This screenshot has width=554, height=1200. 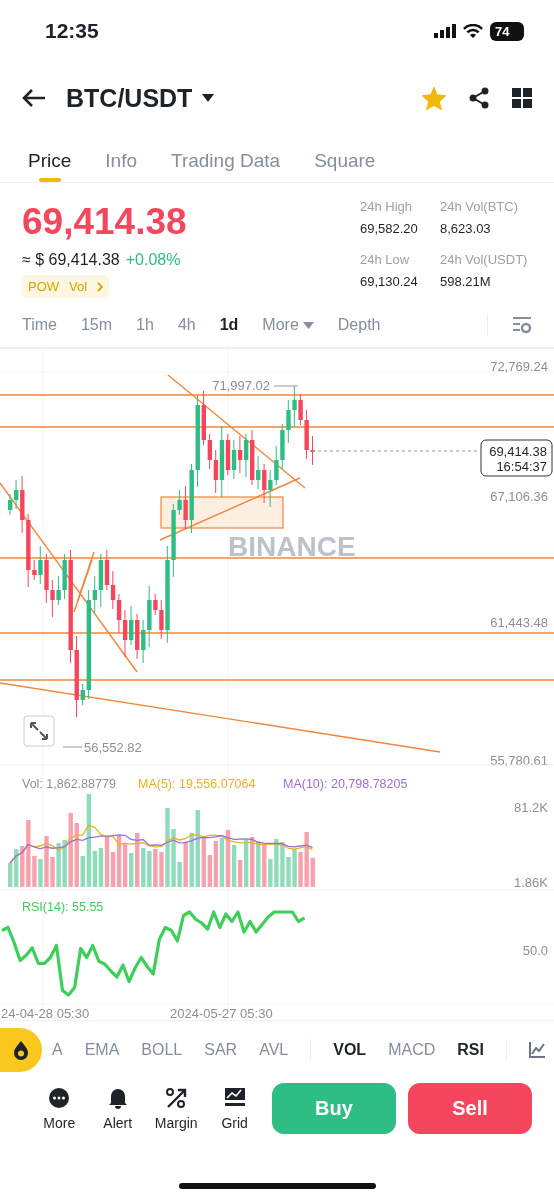 I want to click on indicator-tab: BOLL, so click(x=162, y=1050).